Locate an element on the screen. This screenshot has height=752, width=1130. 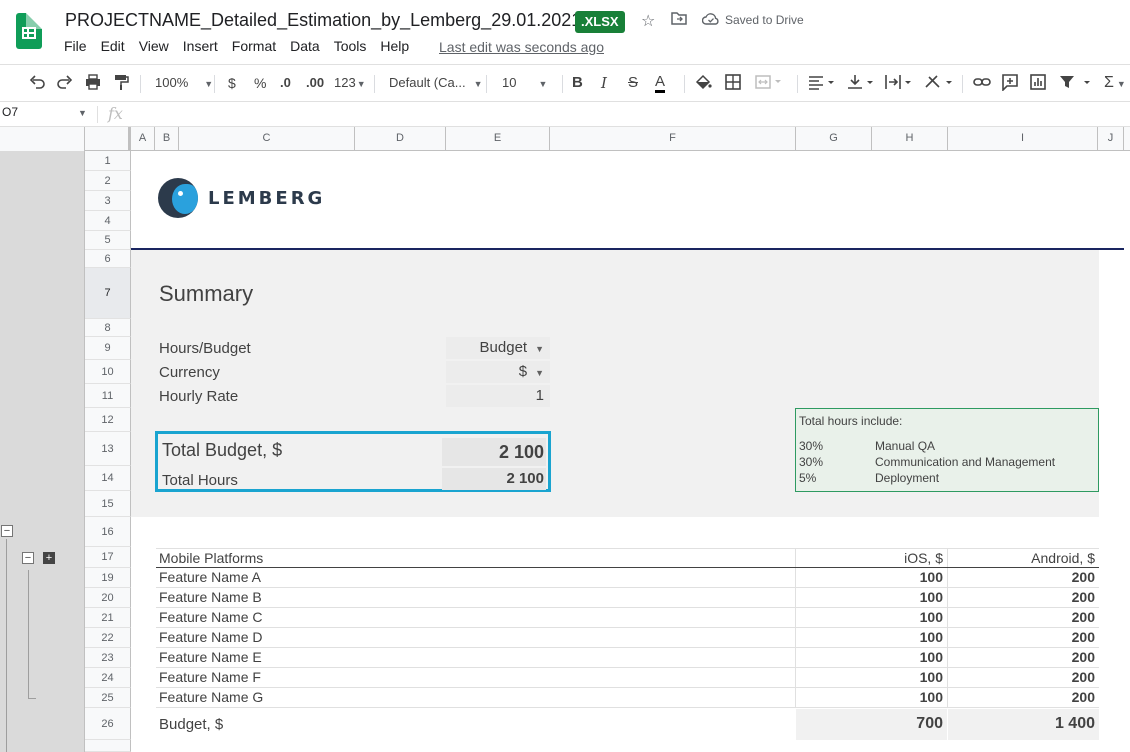
row-header: 24 is located at coordinates (108, 678).